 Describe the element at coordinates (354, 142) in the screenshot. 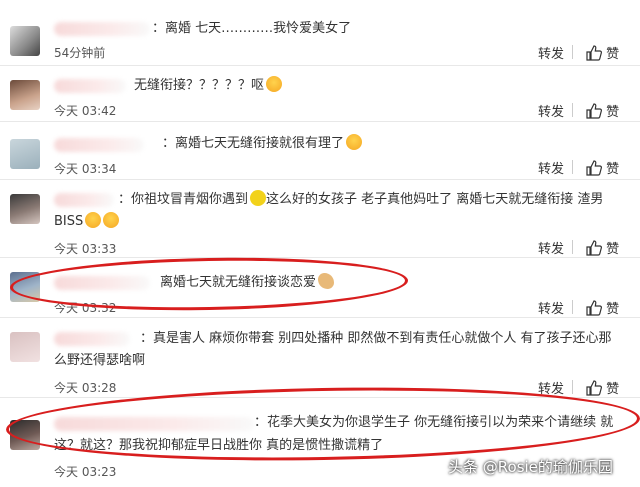

I see `thinking-emoji-icon` at that location.